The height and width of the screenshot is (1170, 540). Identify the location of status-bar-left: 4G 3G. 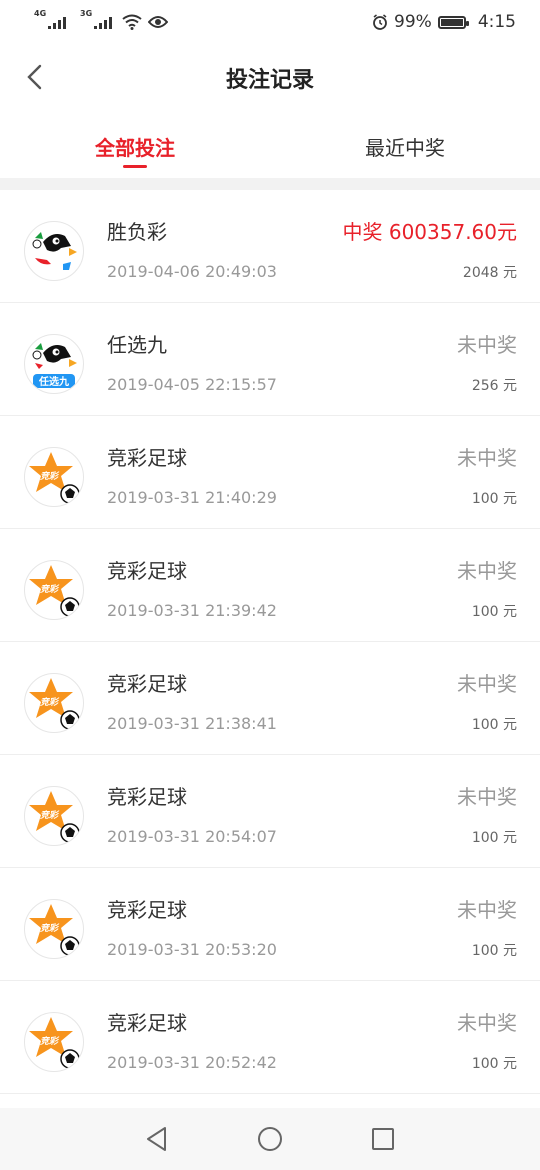
(101, 19).